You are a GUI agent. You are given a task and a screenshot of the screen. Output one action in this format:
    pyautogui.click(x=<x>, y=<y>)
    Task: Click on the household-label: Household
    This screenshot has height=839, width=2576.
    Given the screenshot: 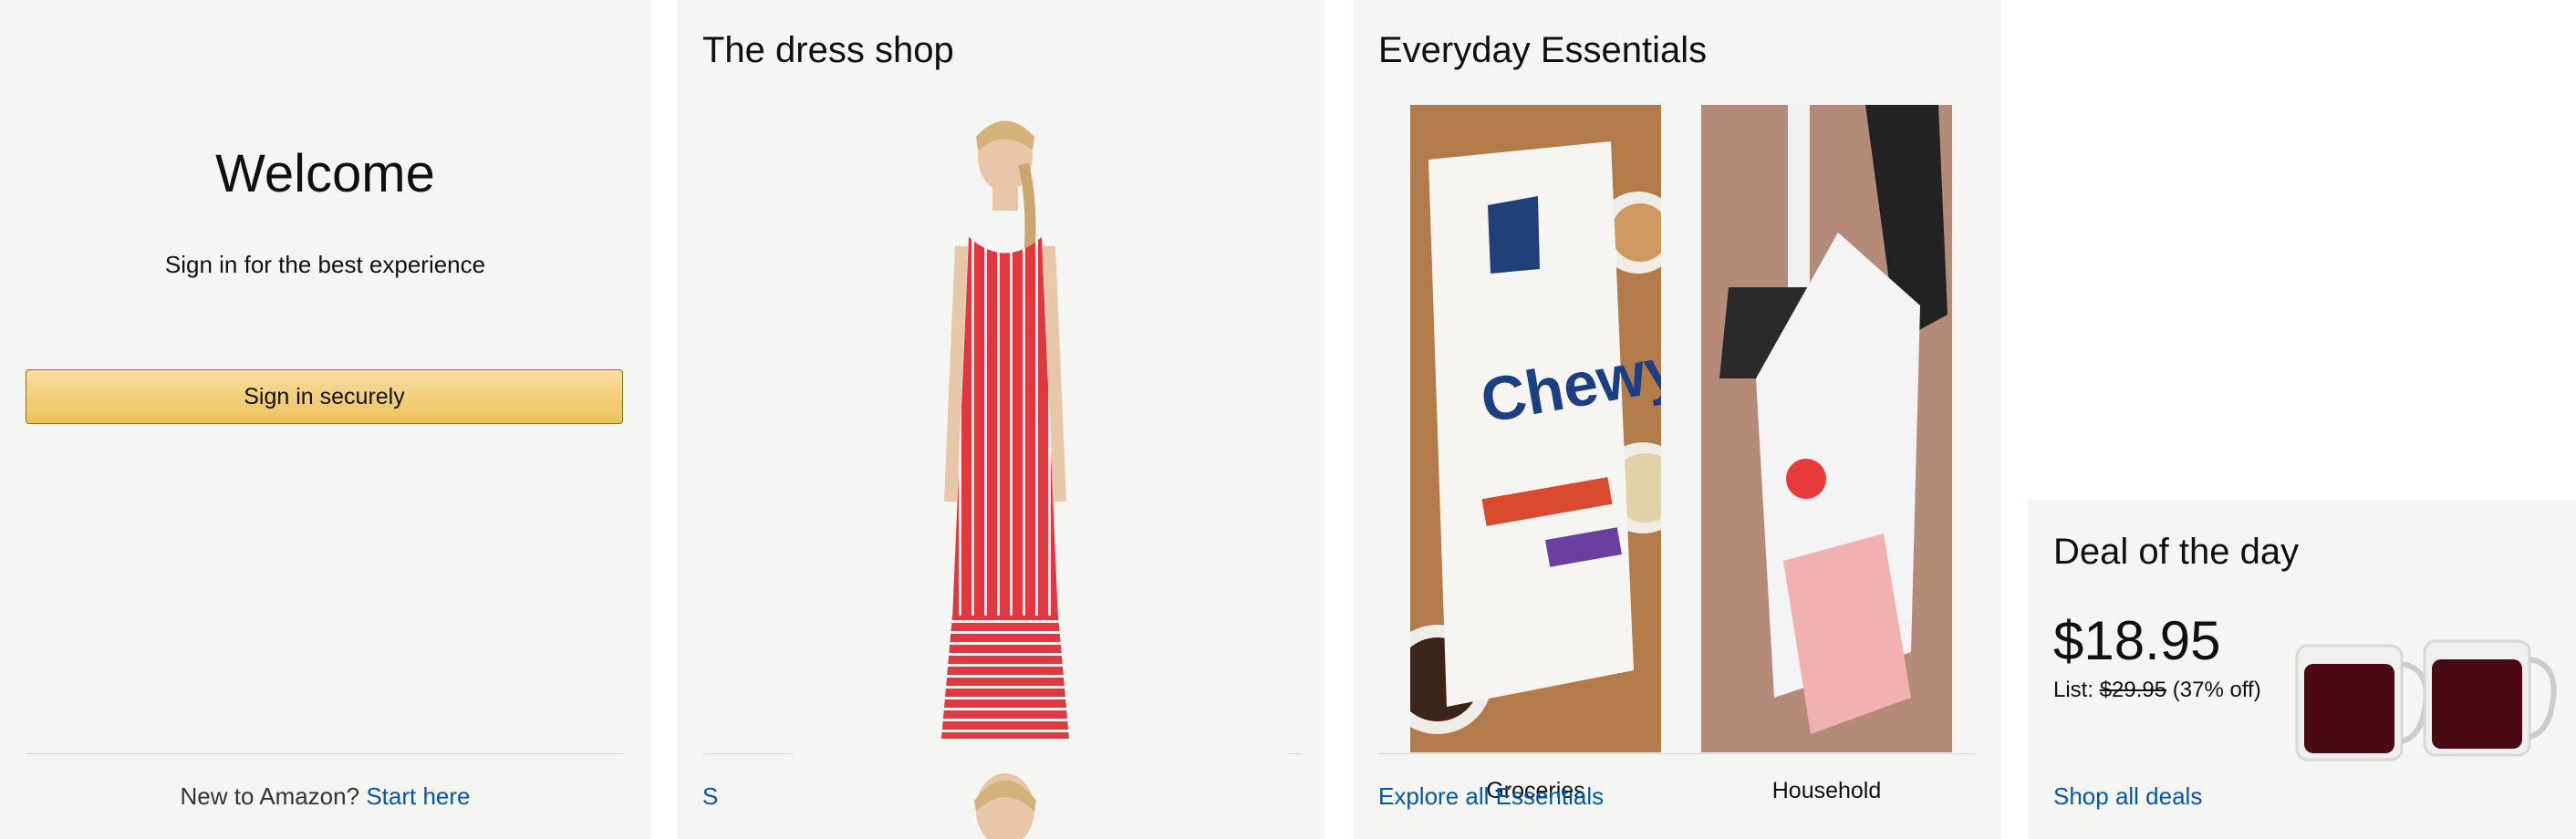 What is the action you would take?
    pyautogui.click(x=1826, y=790)
    